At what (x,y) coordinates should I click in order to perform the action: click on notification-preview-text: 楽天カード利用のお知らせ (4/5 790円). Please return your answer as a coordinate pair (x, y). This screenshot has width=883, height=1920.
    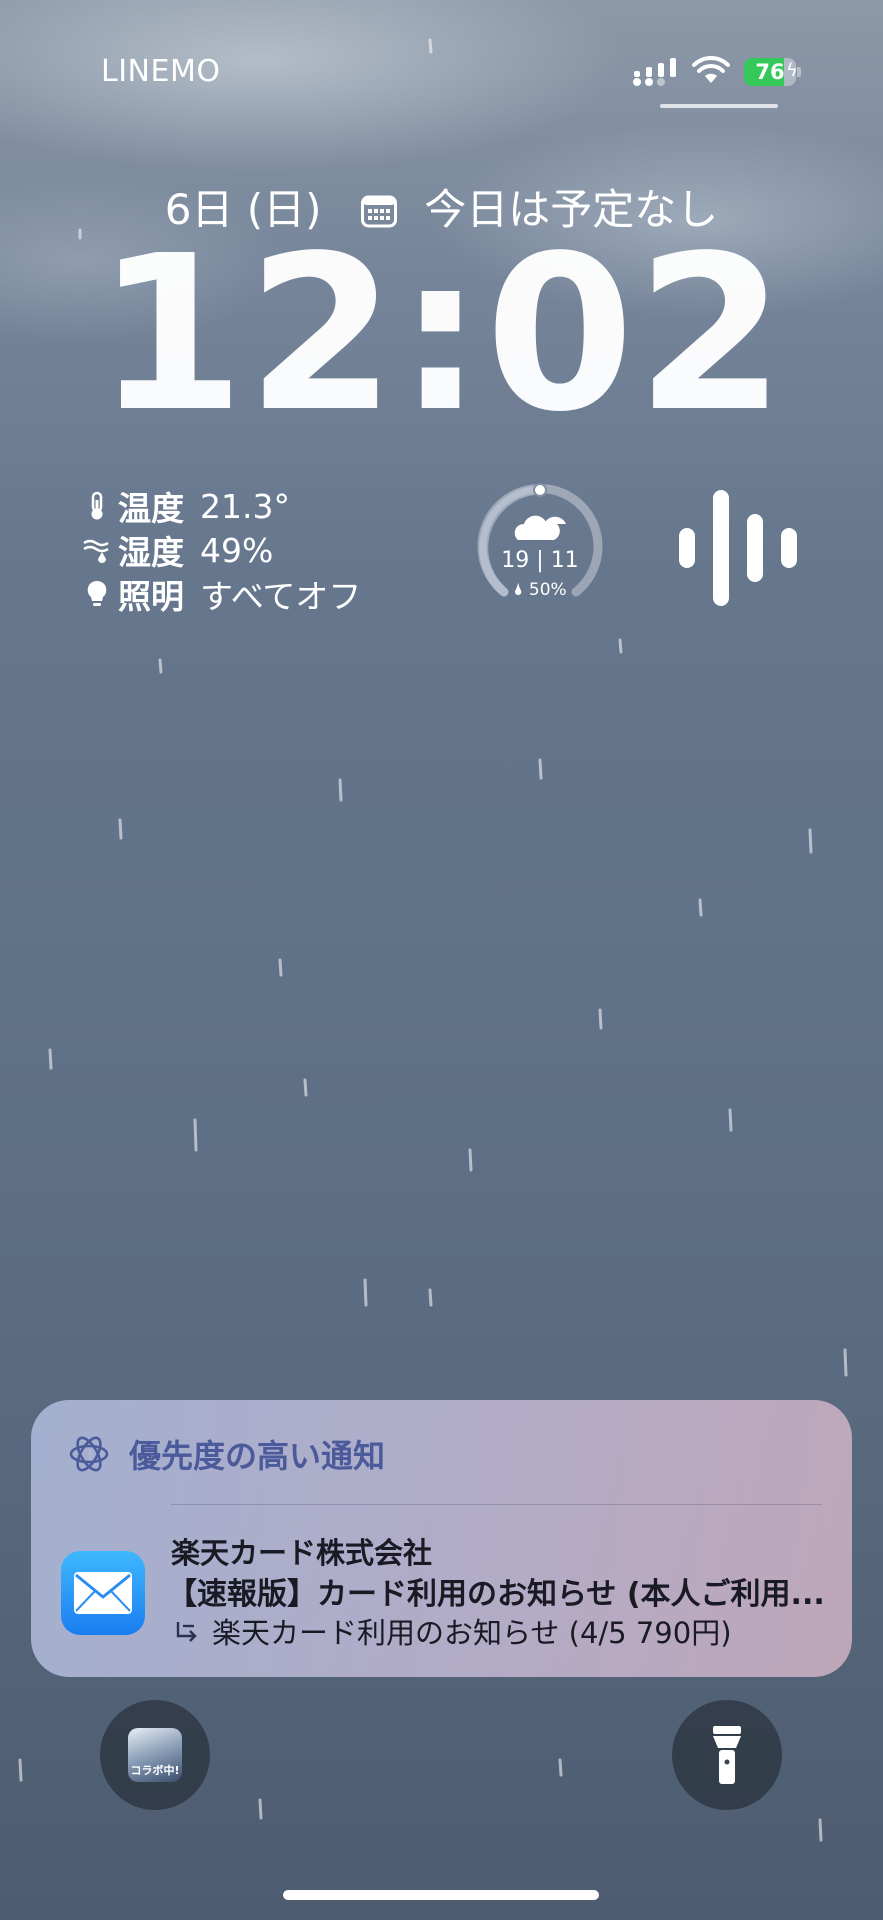
    Looking at the image, I should click on (472, 1633).